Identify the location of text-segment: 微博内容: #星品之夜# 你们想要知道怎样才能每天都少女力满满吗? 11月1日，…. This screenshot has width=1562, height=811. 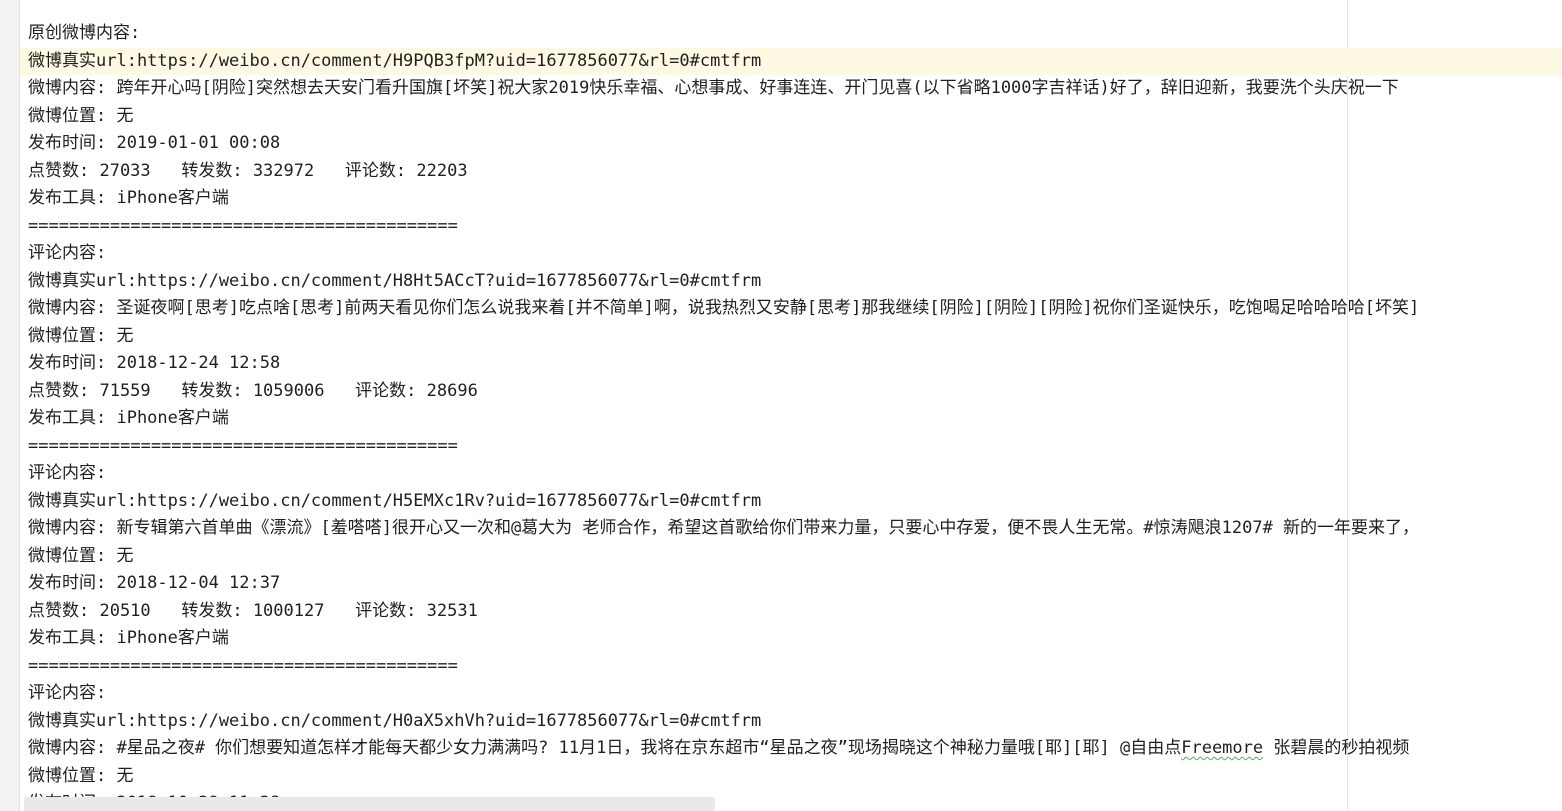
(605, 748).